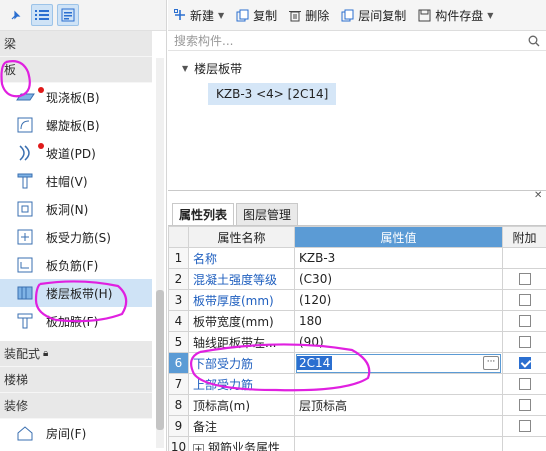 The height and width of the screenshot is (451, 546). Describe the element at coordinates (315, 363) in the screenshot. I see `value-edit-text: 2C14` at that location.